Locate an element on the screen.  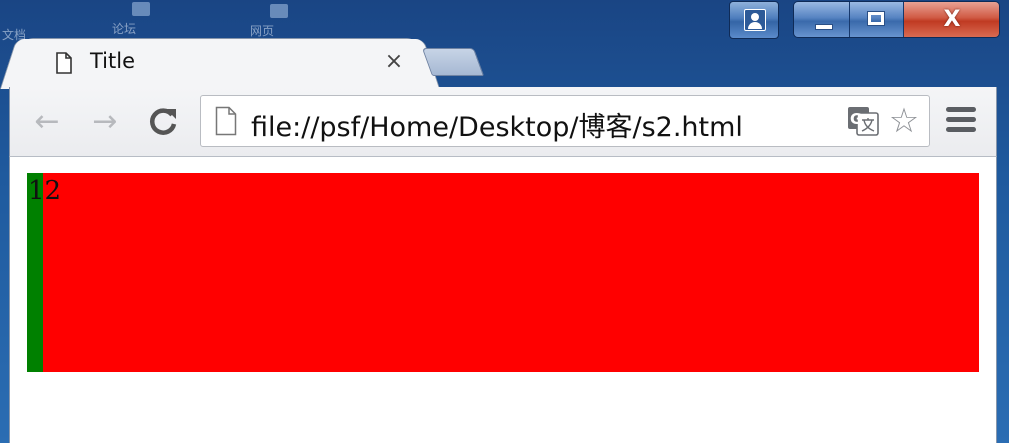
user-icon-head is located at coordinates (755, 17).